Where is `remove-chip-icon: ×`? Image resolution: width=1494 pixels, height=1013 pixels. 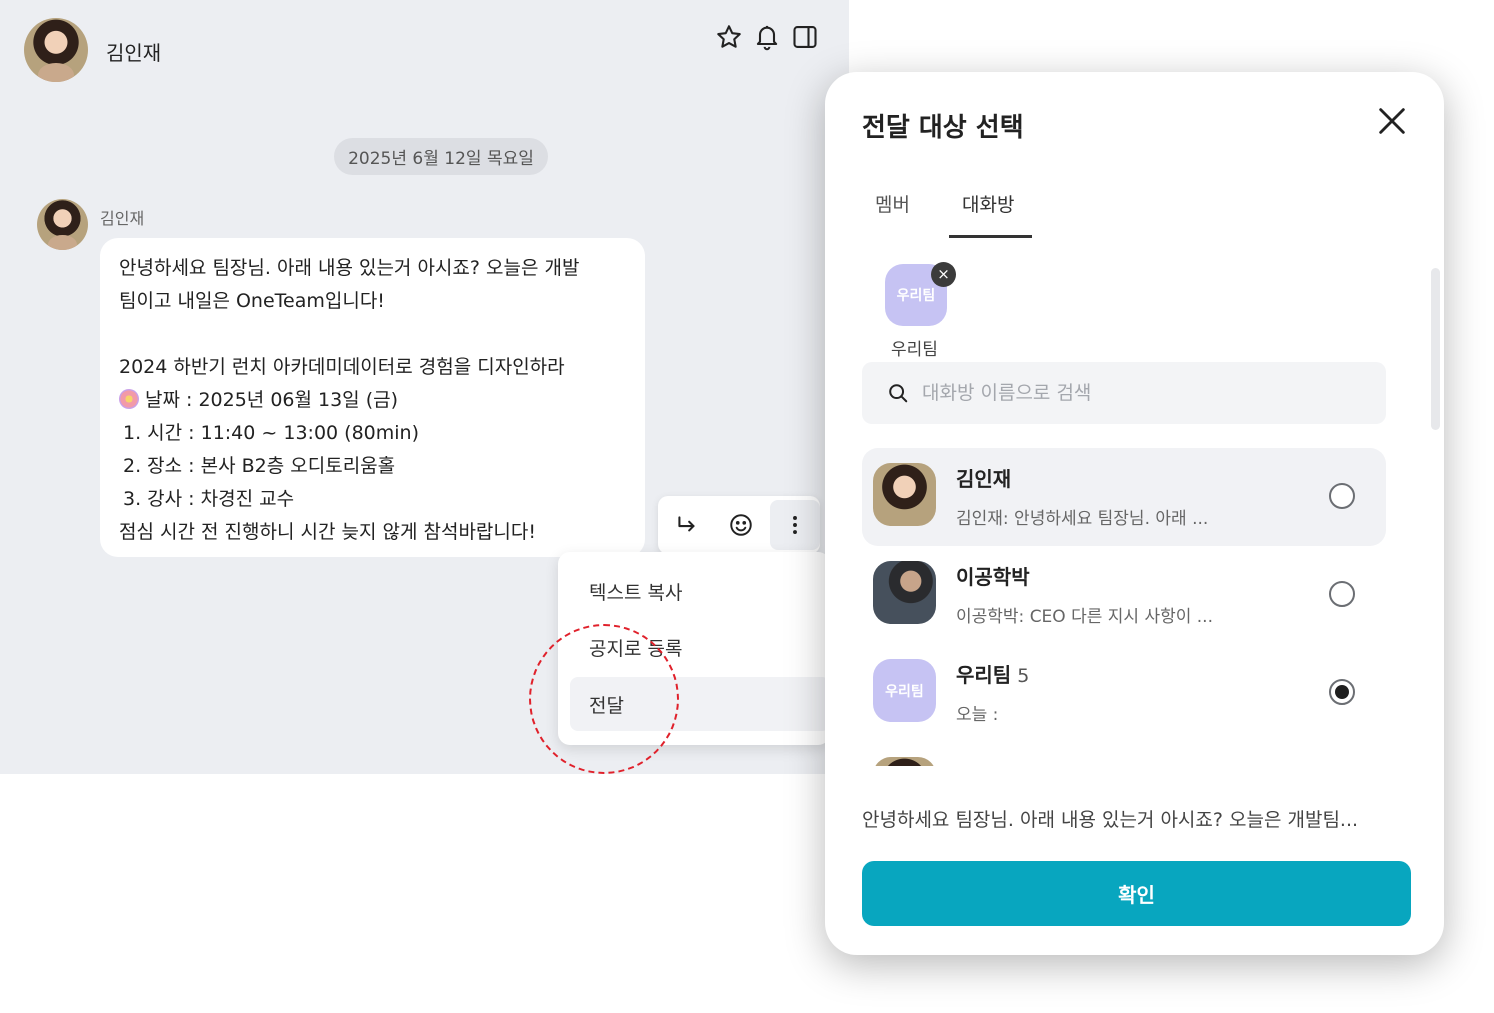 remove-chip-icon: × is located at coordinates (943, 274).